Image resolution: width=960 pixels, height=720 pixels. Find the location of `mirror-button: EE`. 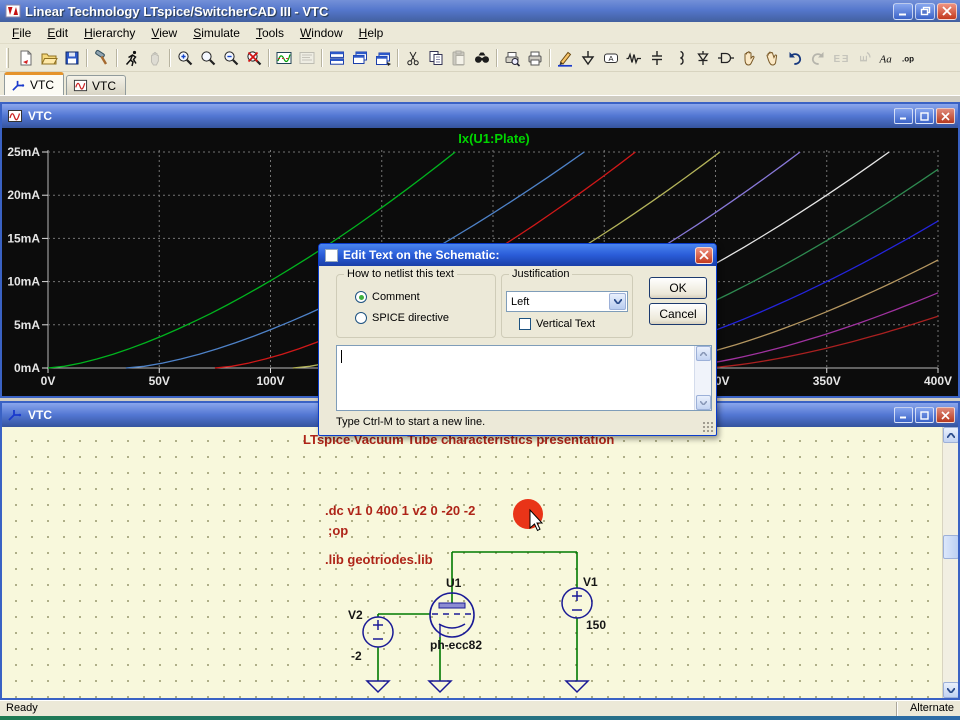

mirror-button: EE is located at coordinates (840, 58).